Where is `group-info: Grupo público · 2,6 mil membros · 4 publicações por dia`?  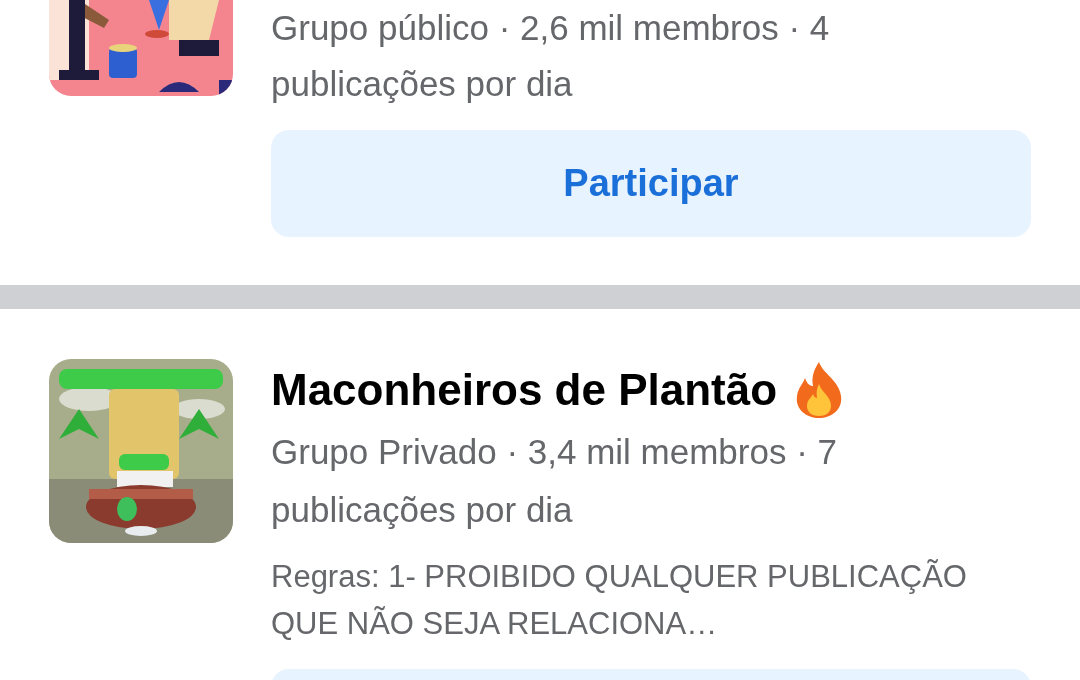
group-info: Grupo público · 2,6 mil membros · 4 publicações por dia is located at coordinates (551, 56).